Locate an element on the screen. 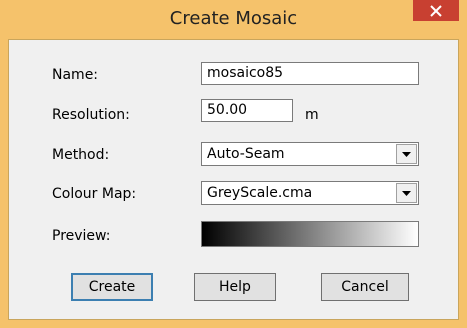 The height and width of the screenshot is (328, 467). name-label: Name: is located at coordinates (75, 75).